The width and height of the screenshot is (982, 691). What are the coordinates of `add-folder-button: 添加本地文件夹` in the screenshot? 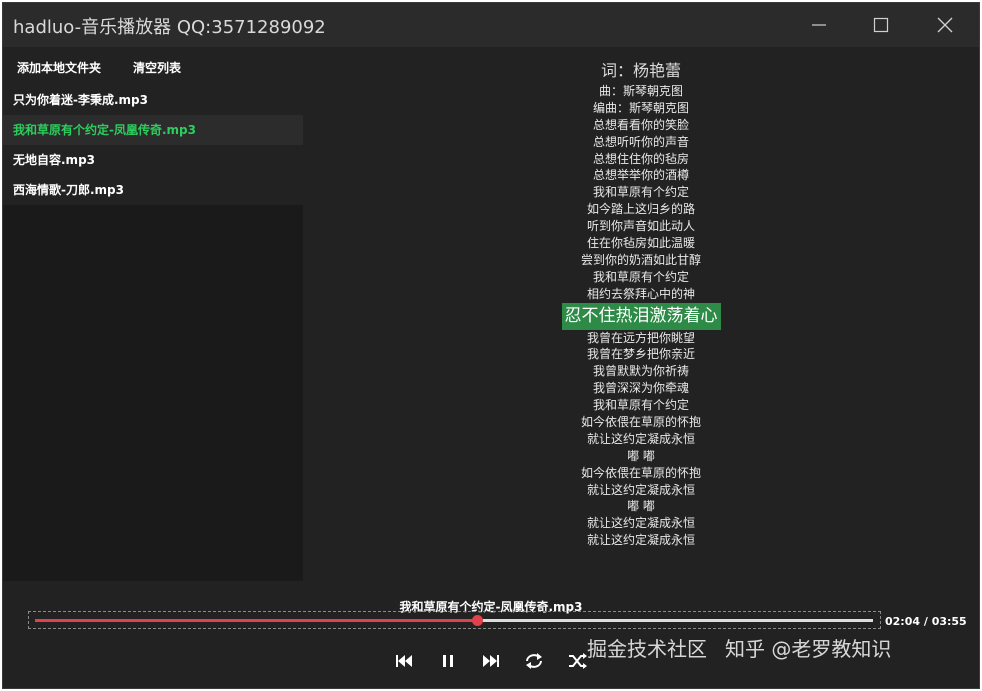 It's located at (59, 67).